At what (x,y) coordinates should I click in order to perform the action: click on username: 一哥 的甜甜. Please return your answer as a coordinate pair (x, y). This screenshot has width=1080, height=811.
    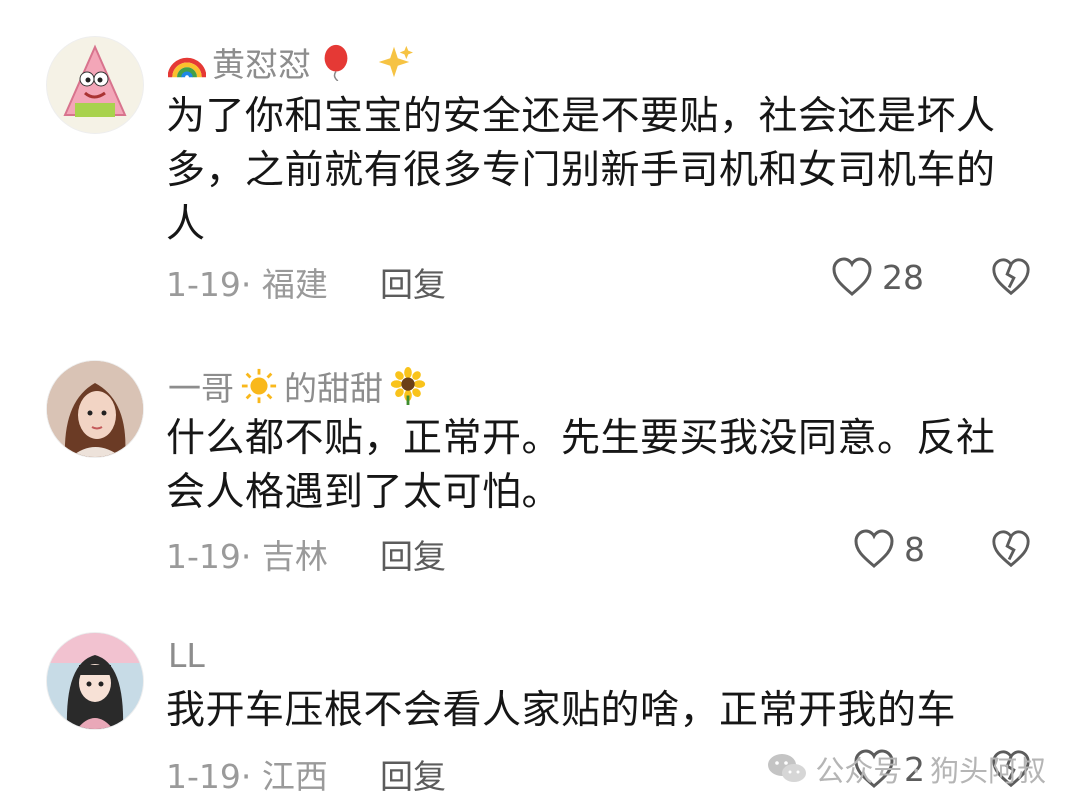
    Looking at the image, I should click on (297, 386).